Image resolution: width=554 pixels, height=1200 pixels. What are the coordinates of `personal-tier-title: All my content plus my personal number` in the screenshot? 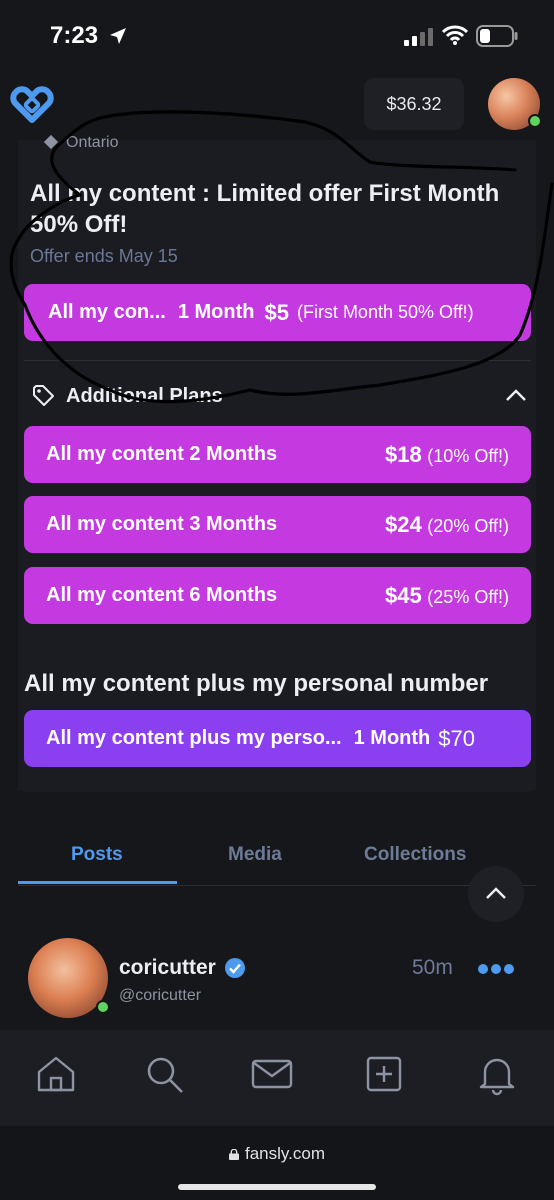 It's located at (256, 683).